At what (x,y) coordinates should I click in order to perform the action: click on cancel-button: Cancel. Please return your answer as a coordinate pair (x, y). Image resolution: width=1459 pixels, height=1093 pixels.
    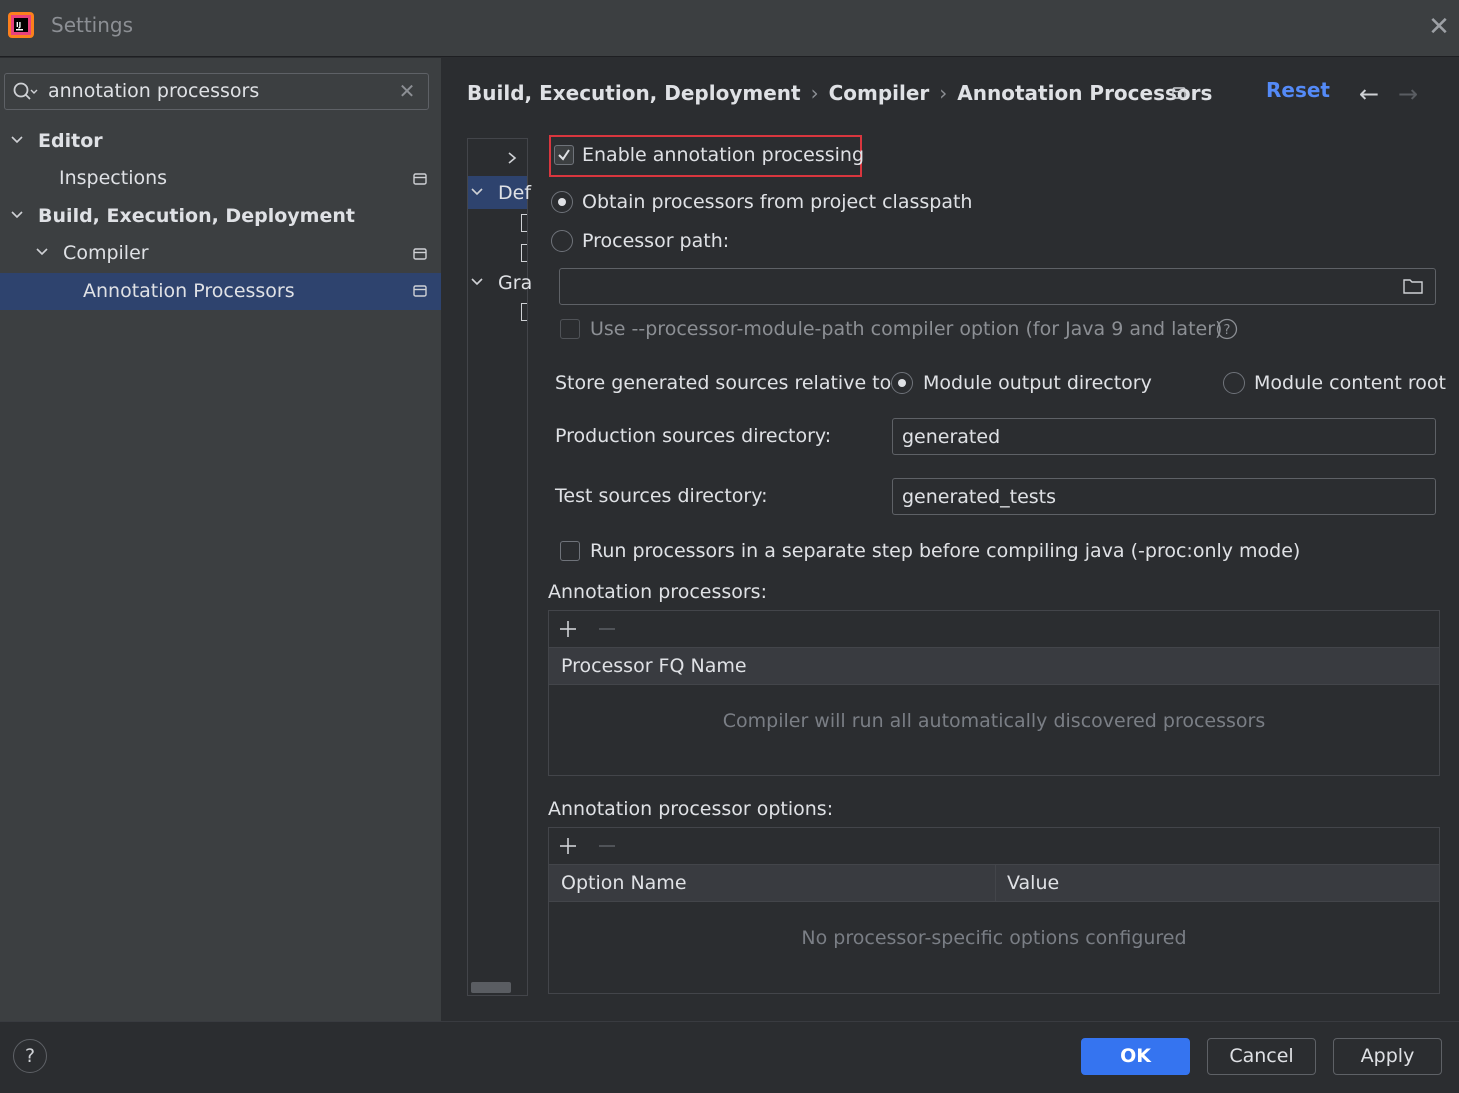
    Looking at the image, I should click on (1261, 1056).